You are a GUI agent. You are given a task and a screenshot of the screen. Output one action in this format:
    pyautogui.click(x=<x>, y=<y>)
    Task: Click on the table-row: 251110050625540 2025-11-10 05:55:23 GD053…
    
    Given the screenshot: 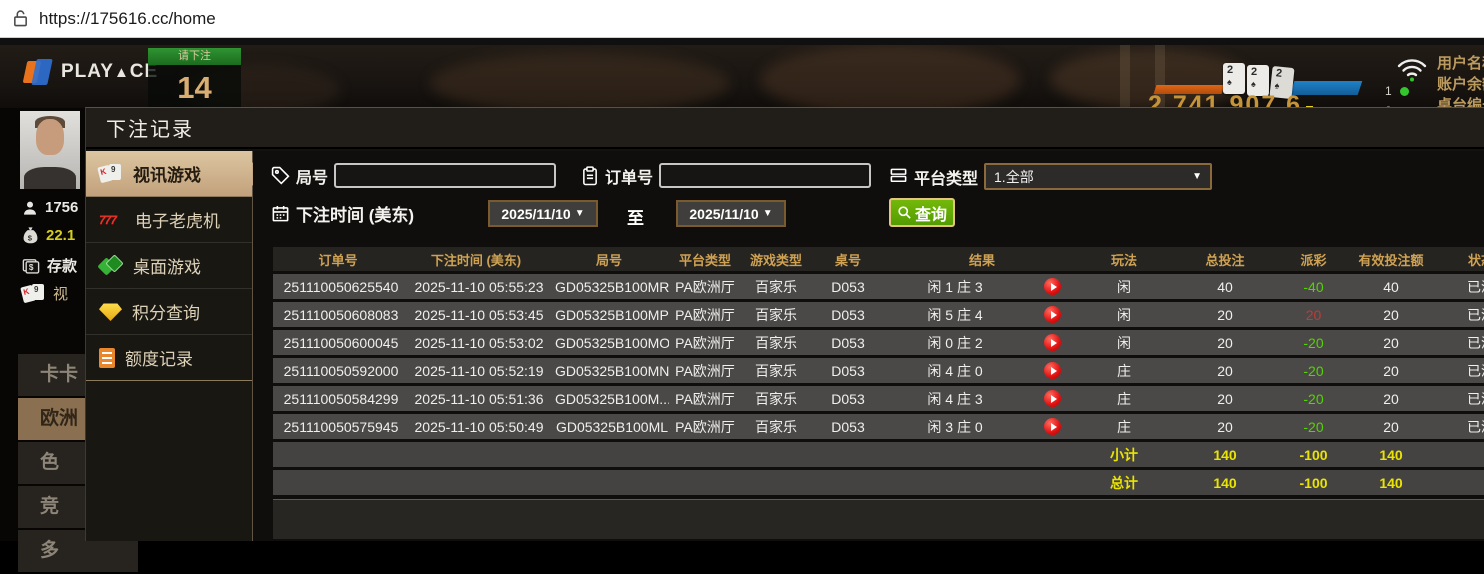 What is the action you would take?
    pyautogui.click(x=878, y=286)
    